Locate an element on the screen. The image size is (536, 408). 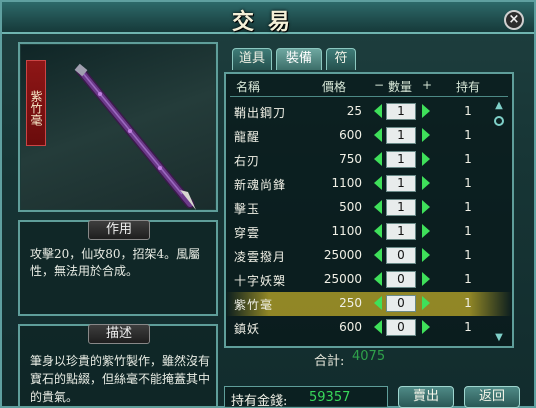
item-name: 新魂尚鋒 is located at coordinates (260, 185).